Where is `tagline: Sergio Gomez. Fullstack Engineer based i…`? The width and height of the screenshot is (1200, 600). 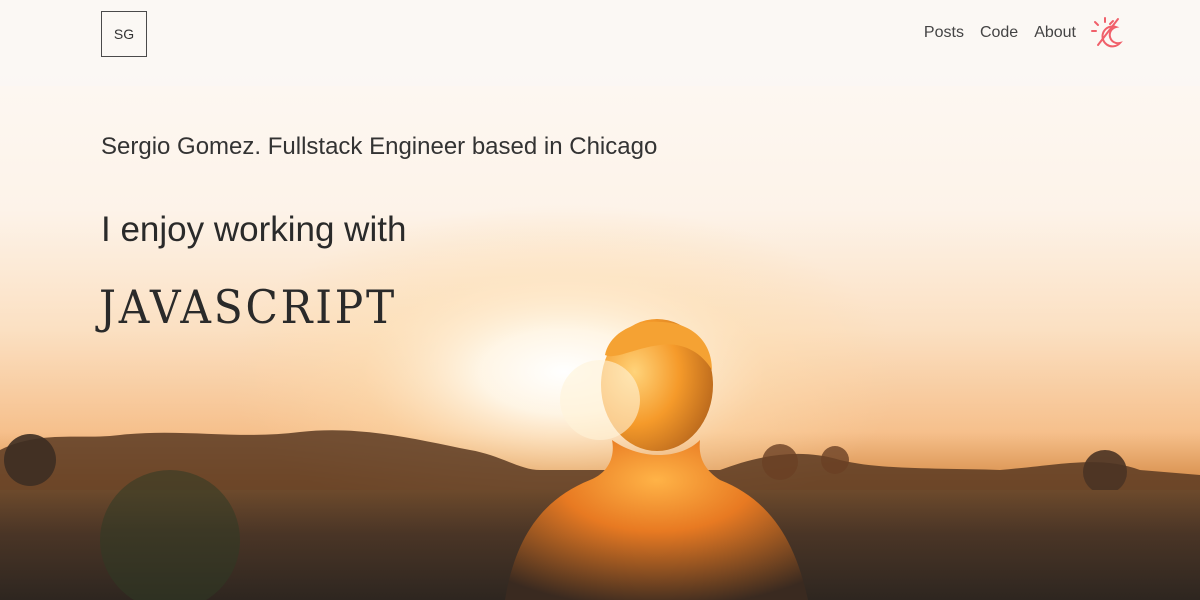
tagline: Sergio Gomez. Fullstack Engineer based i… is located at coordinates (379, 146).